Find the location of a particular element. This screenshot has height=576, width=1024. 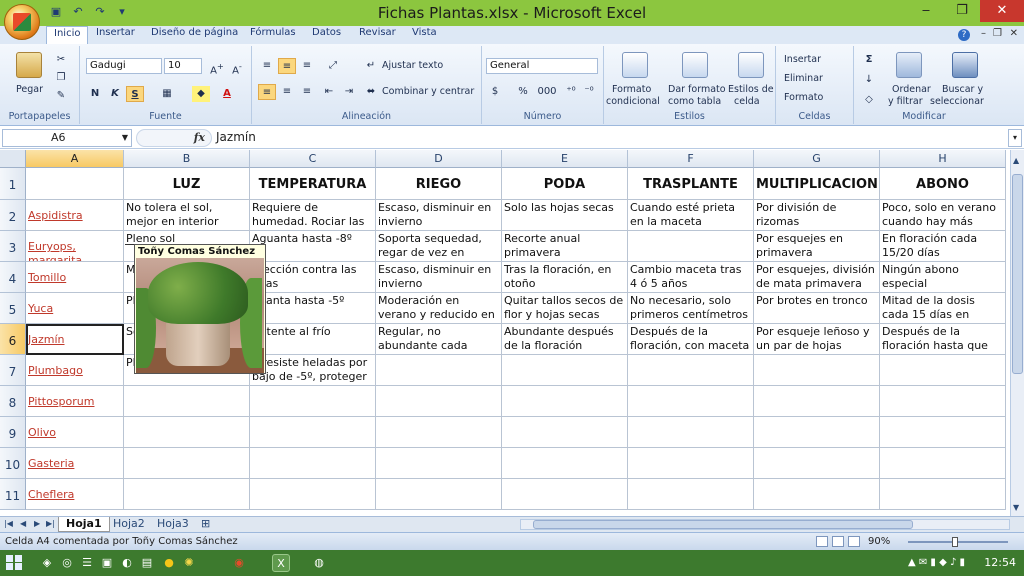

column-header: E is located at coordinates (565, 159).